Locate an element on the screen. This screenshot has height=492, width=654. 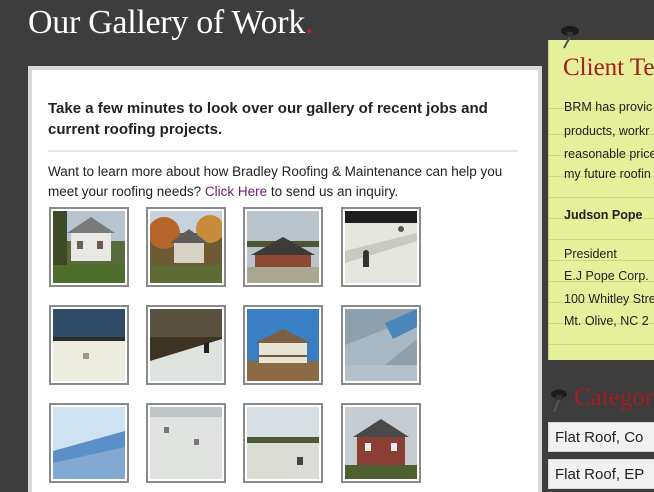
photo-farmhouse-porch is located at coordinates (283, 345).